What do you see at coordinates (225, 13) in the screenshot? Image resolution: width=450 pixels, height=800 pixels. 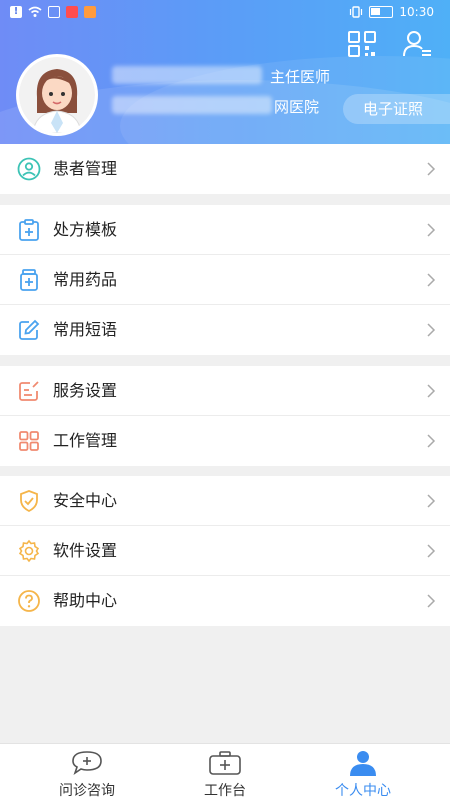 I see `status-bar: ! 10:30` at bounding box center [225, 13].